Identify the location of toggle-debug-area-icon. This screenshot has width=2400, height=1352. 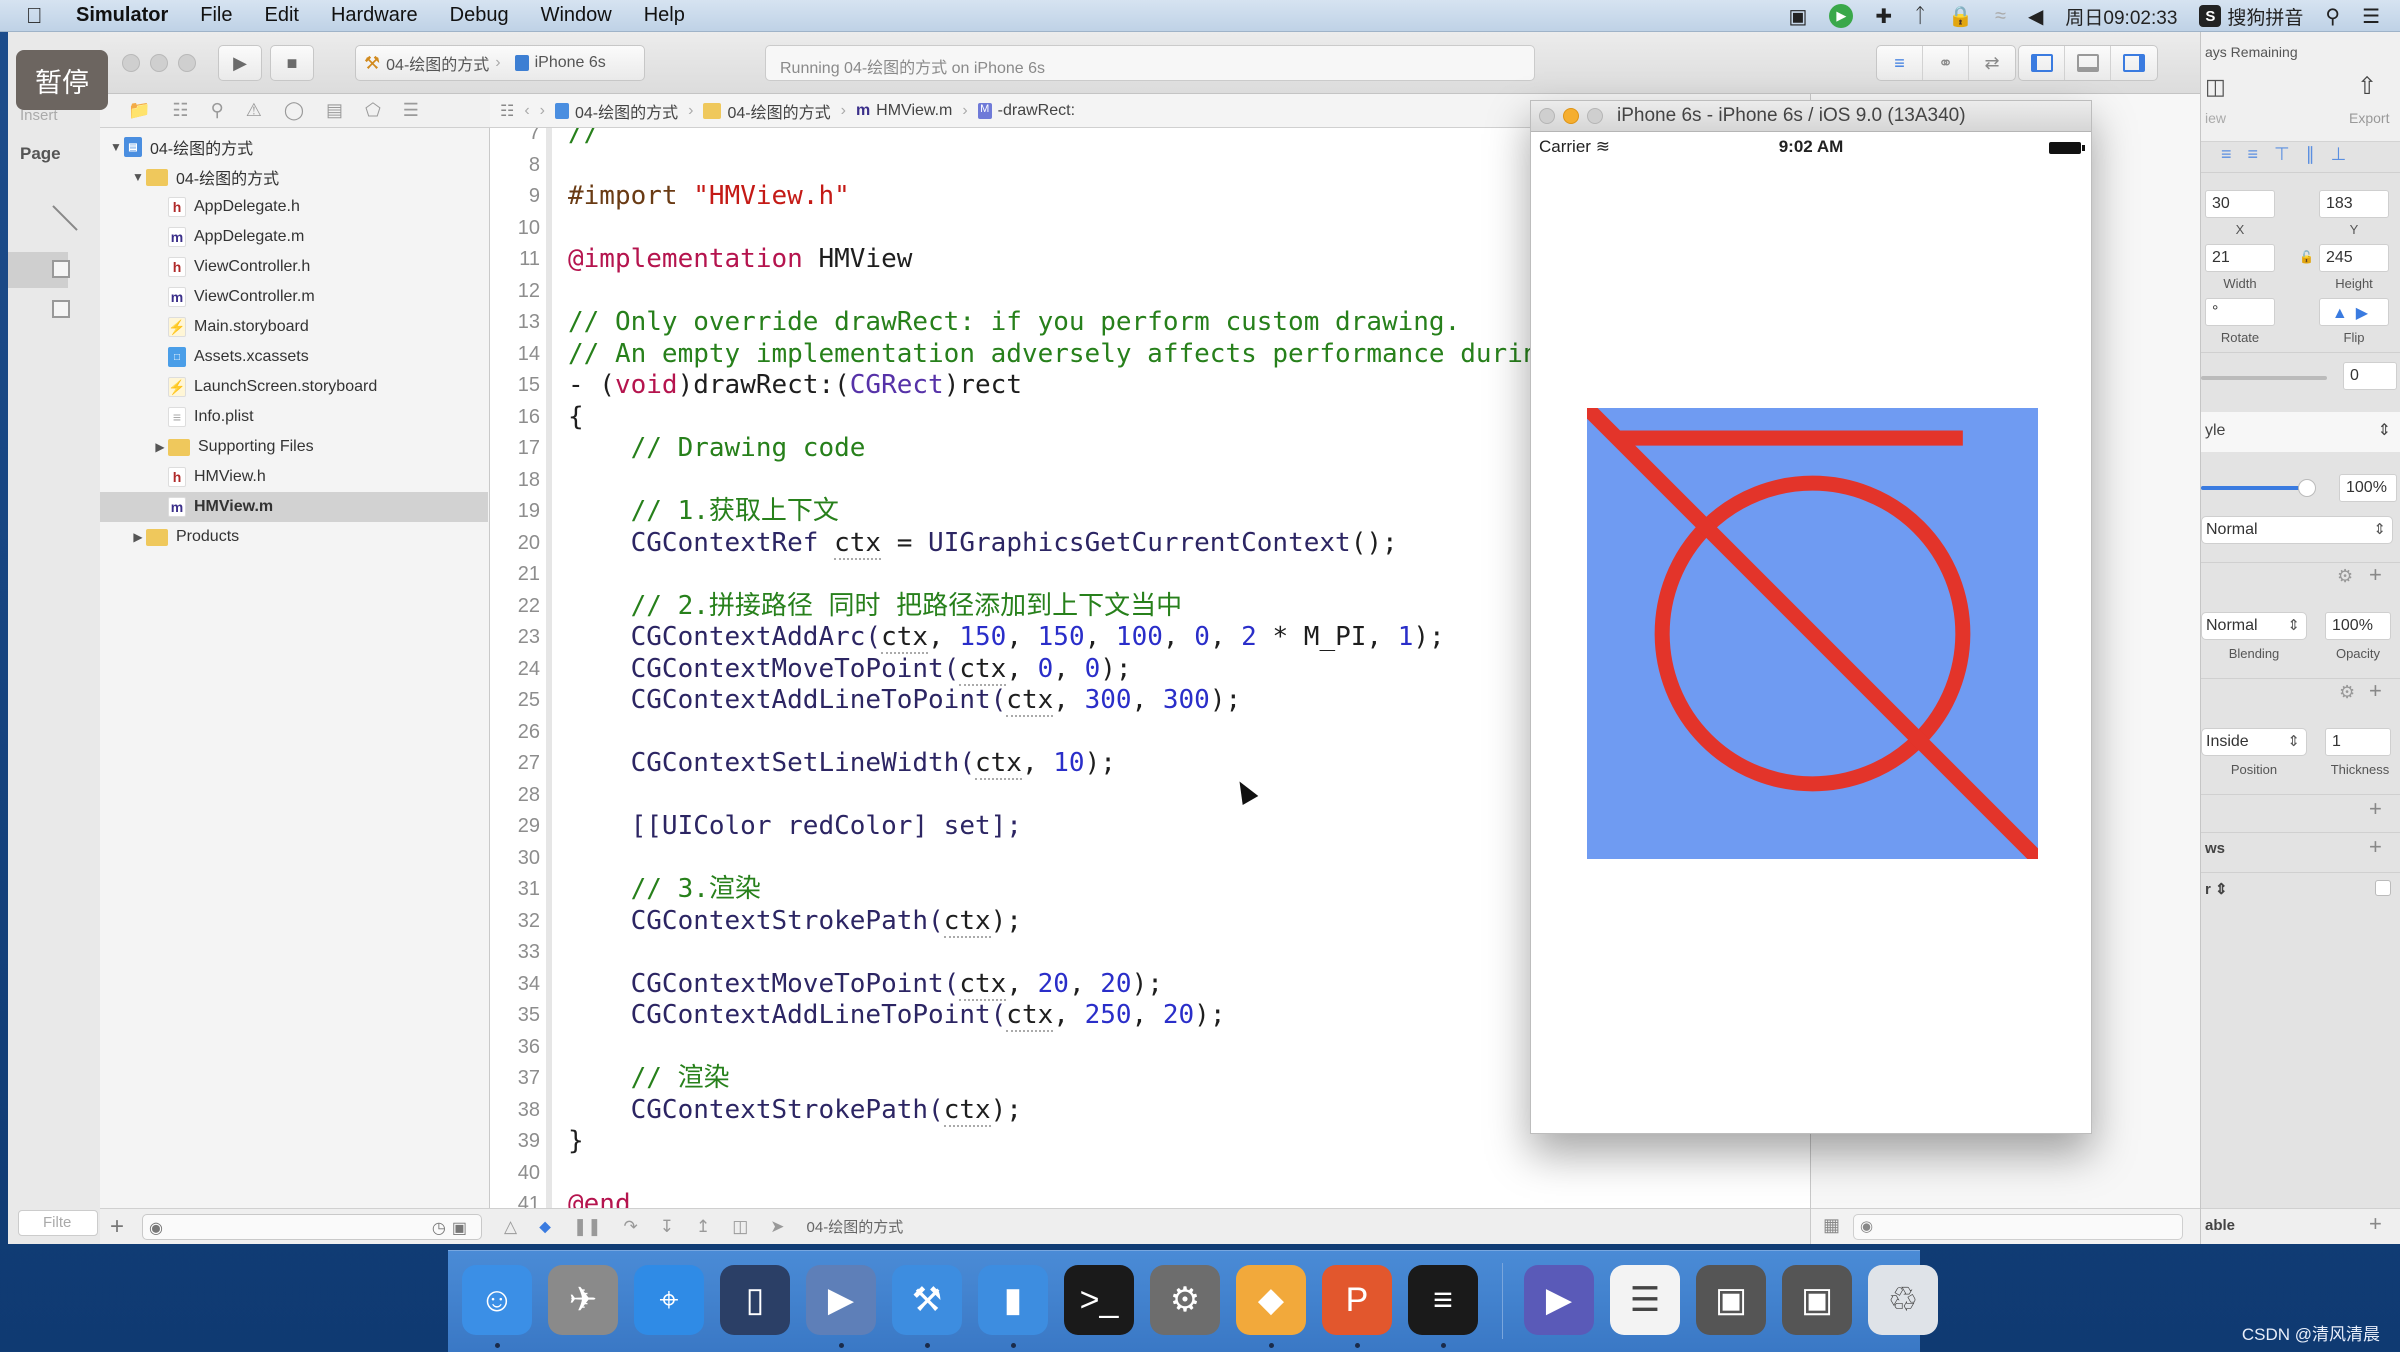
(2088, 63).